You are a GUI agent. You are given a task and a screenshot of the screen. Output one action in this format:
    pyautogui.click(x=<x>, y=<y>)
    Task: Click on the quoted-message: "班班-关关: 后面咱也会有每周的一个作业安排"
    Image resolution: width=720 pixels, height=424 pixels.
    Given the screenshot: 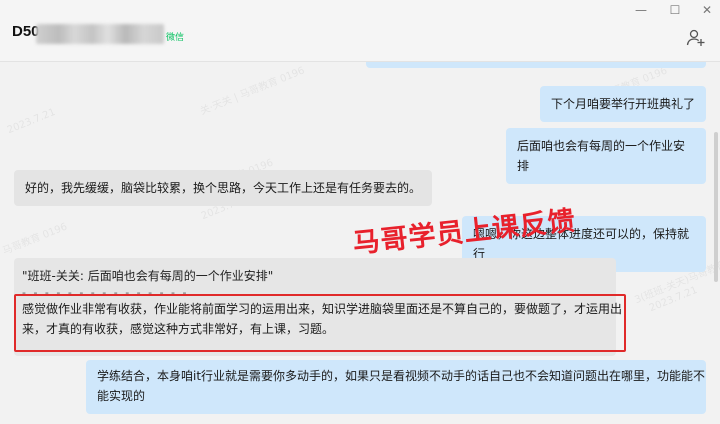 What is the action you would take?
    pyautogui.click(x=148, y=276)
    